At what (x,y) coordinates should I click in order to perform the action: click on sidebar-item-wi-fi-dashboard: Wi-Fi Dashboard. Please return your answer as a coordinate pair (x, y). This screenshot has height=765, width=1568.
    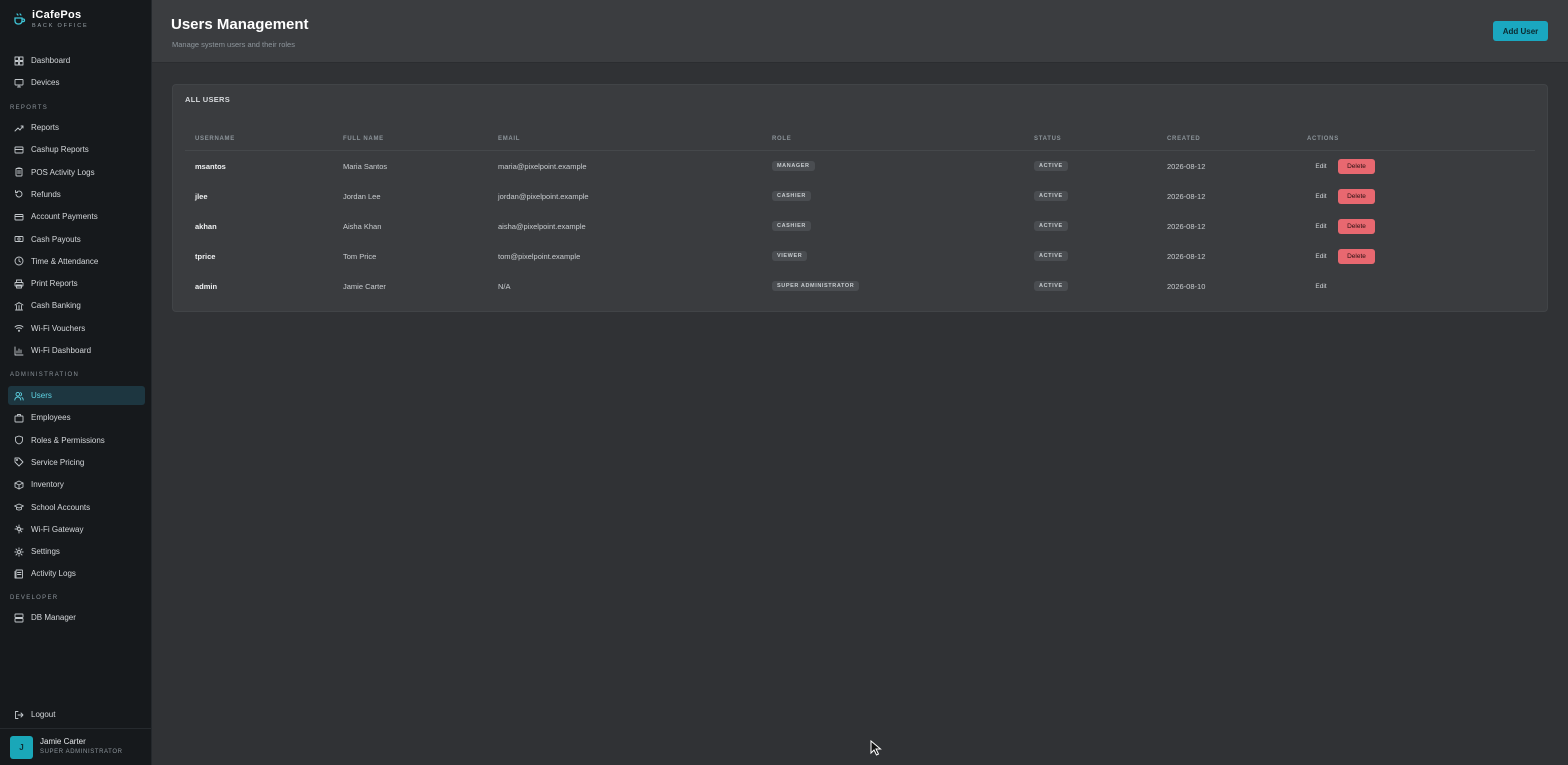
    Looking at the image, I should click on (76, 350).